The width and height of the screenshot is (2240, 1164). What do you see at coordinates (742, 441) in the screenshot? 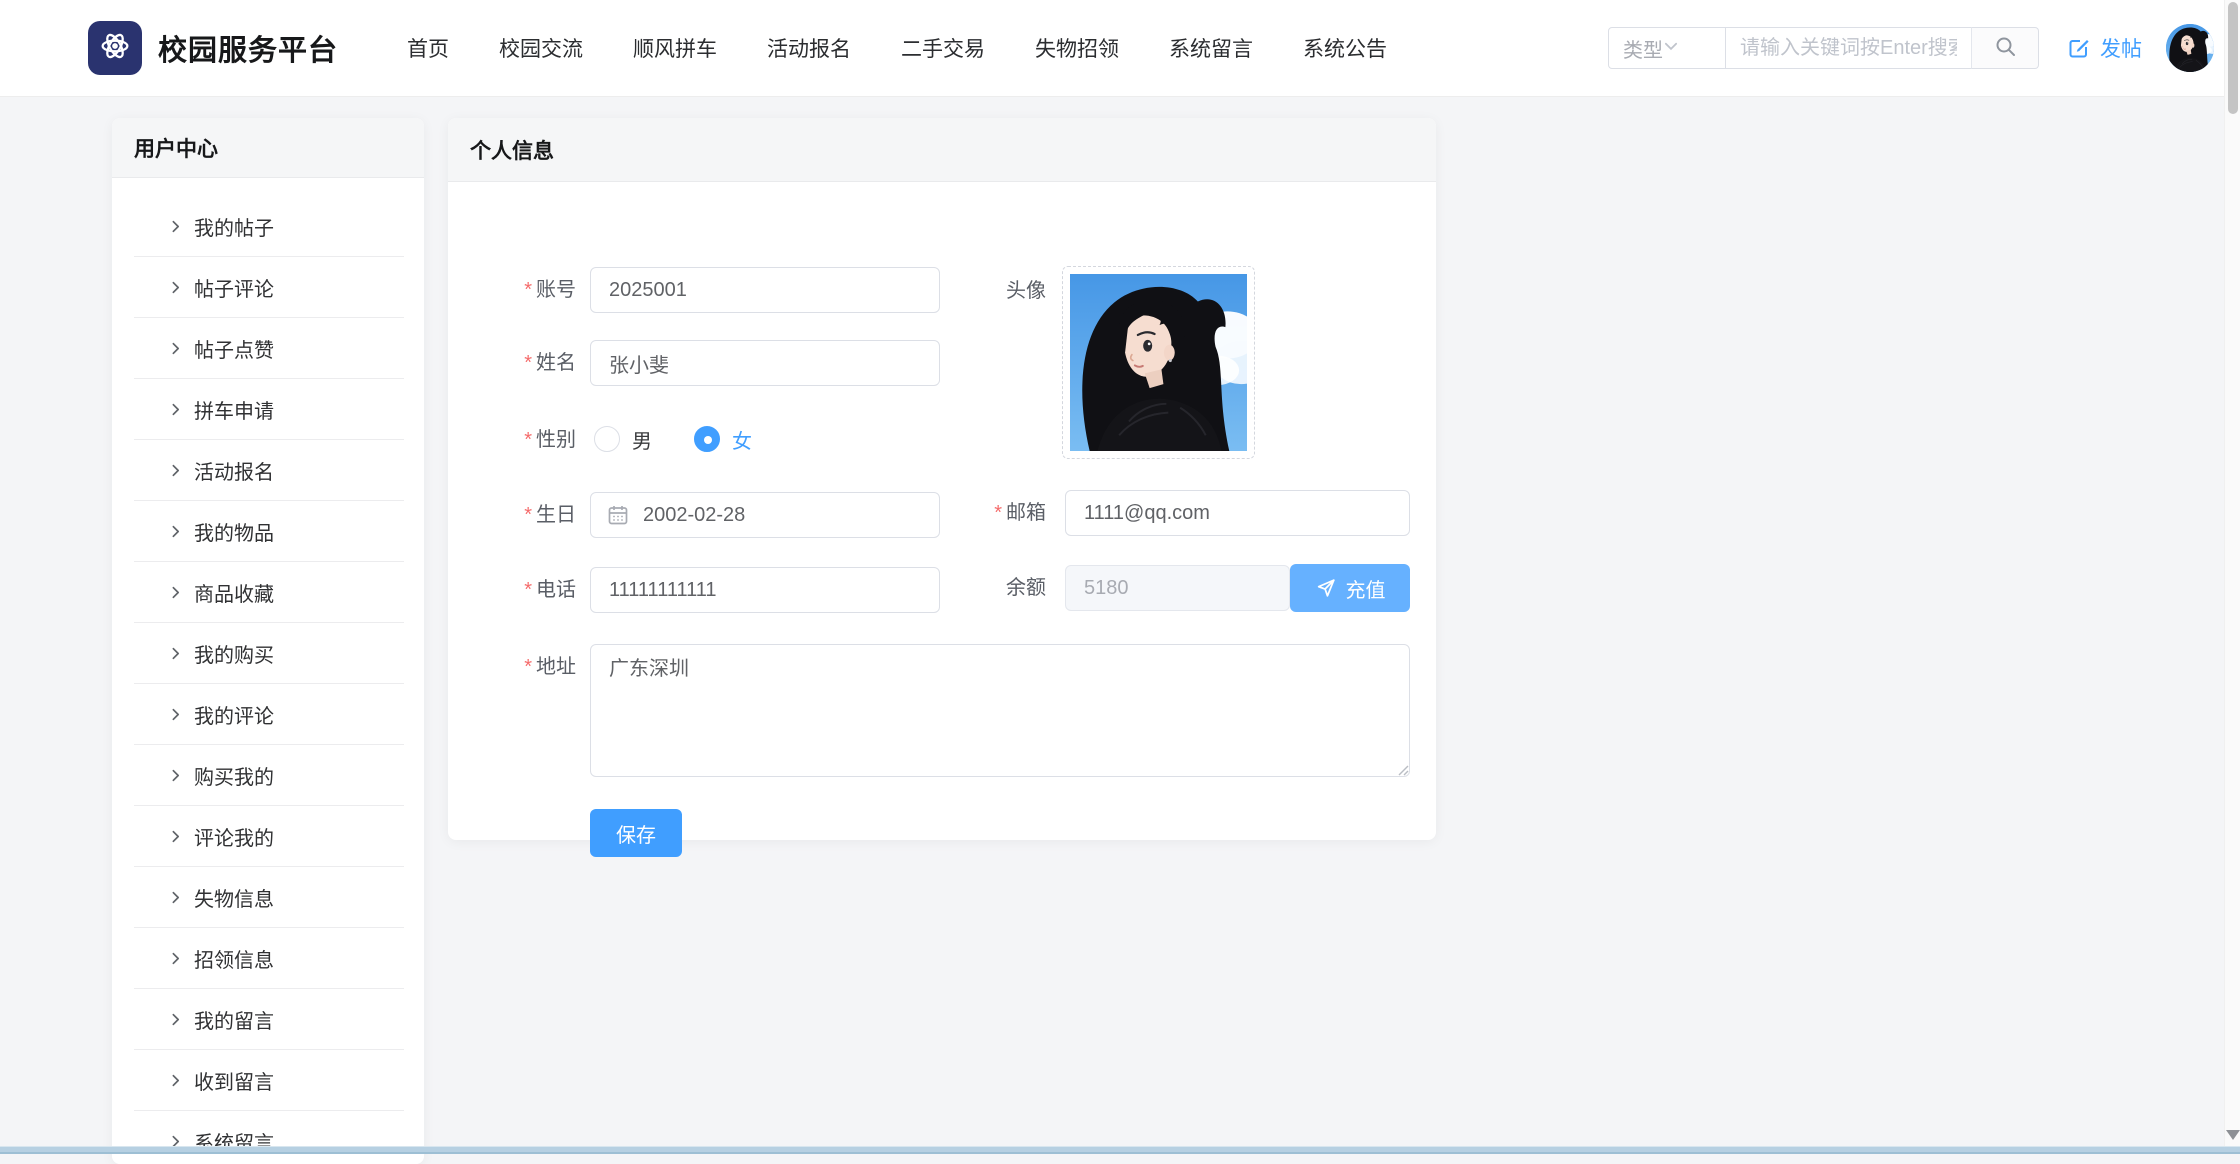
I see `gender-option-female-label: 女` at bounding box center [742, 441].